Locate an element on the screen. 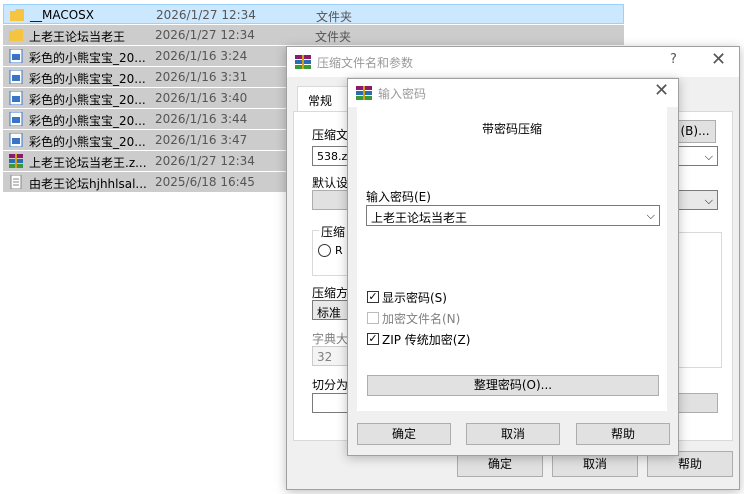  set-password-button is located at coordinates (696, 403).